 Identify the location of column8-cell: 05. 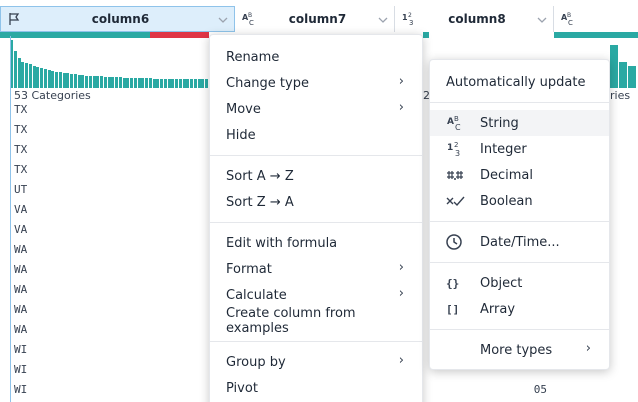
(540, 389).